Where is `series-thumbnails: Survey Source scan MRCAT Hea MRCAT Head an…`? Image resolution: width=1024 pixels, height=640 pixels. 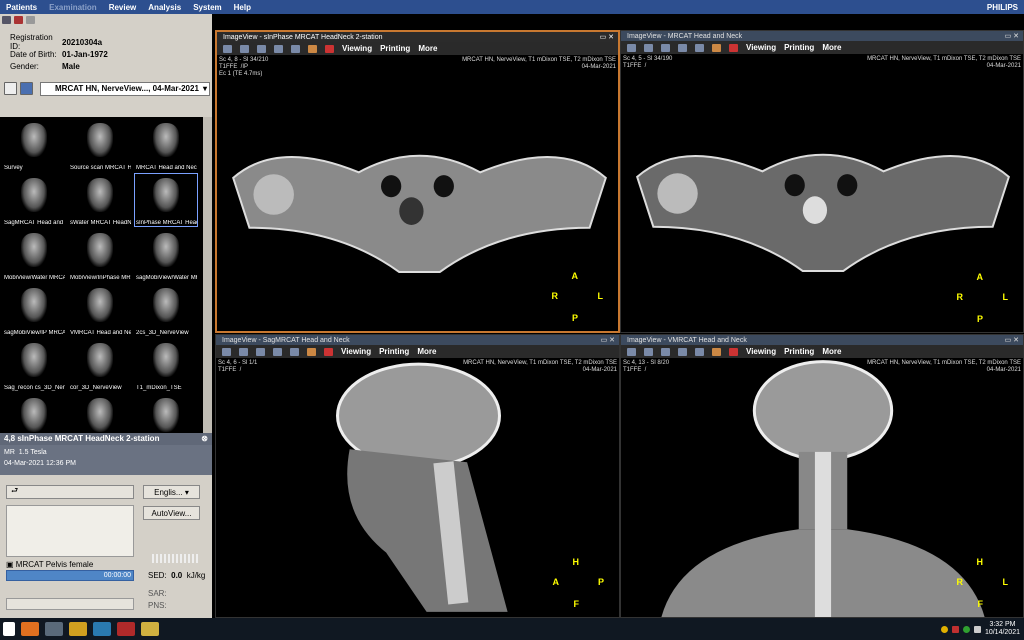 series-thumbnails: Survey Source scan MRCAT Hea MRCAT Head an… is located at coordinates (101, 282).